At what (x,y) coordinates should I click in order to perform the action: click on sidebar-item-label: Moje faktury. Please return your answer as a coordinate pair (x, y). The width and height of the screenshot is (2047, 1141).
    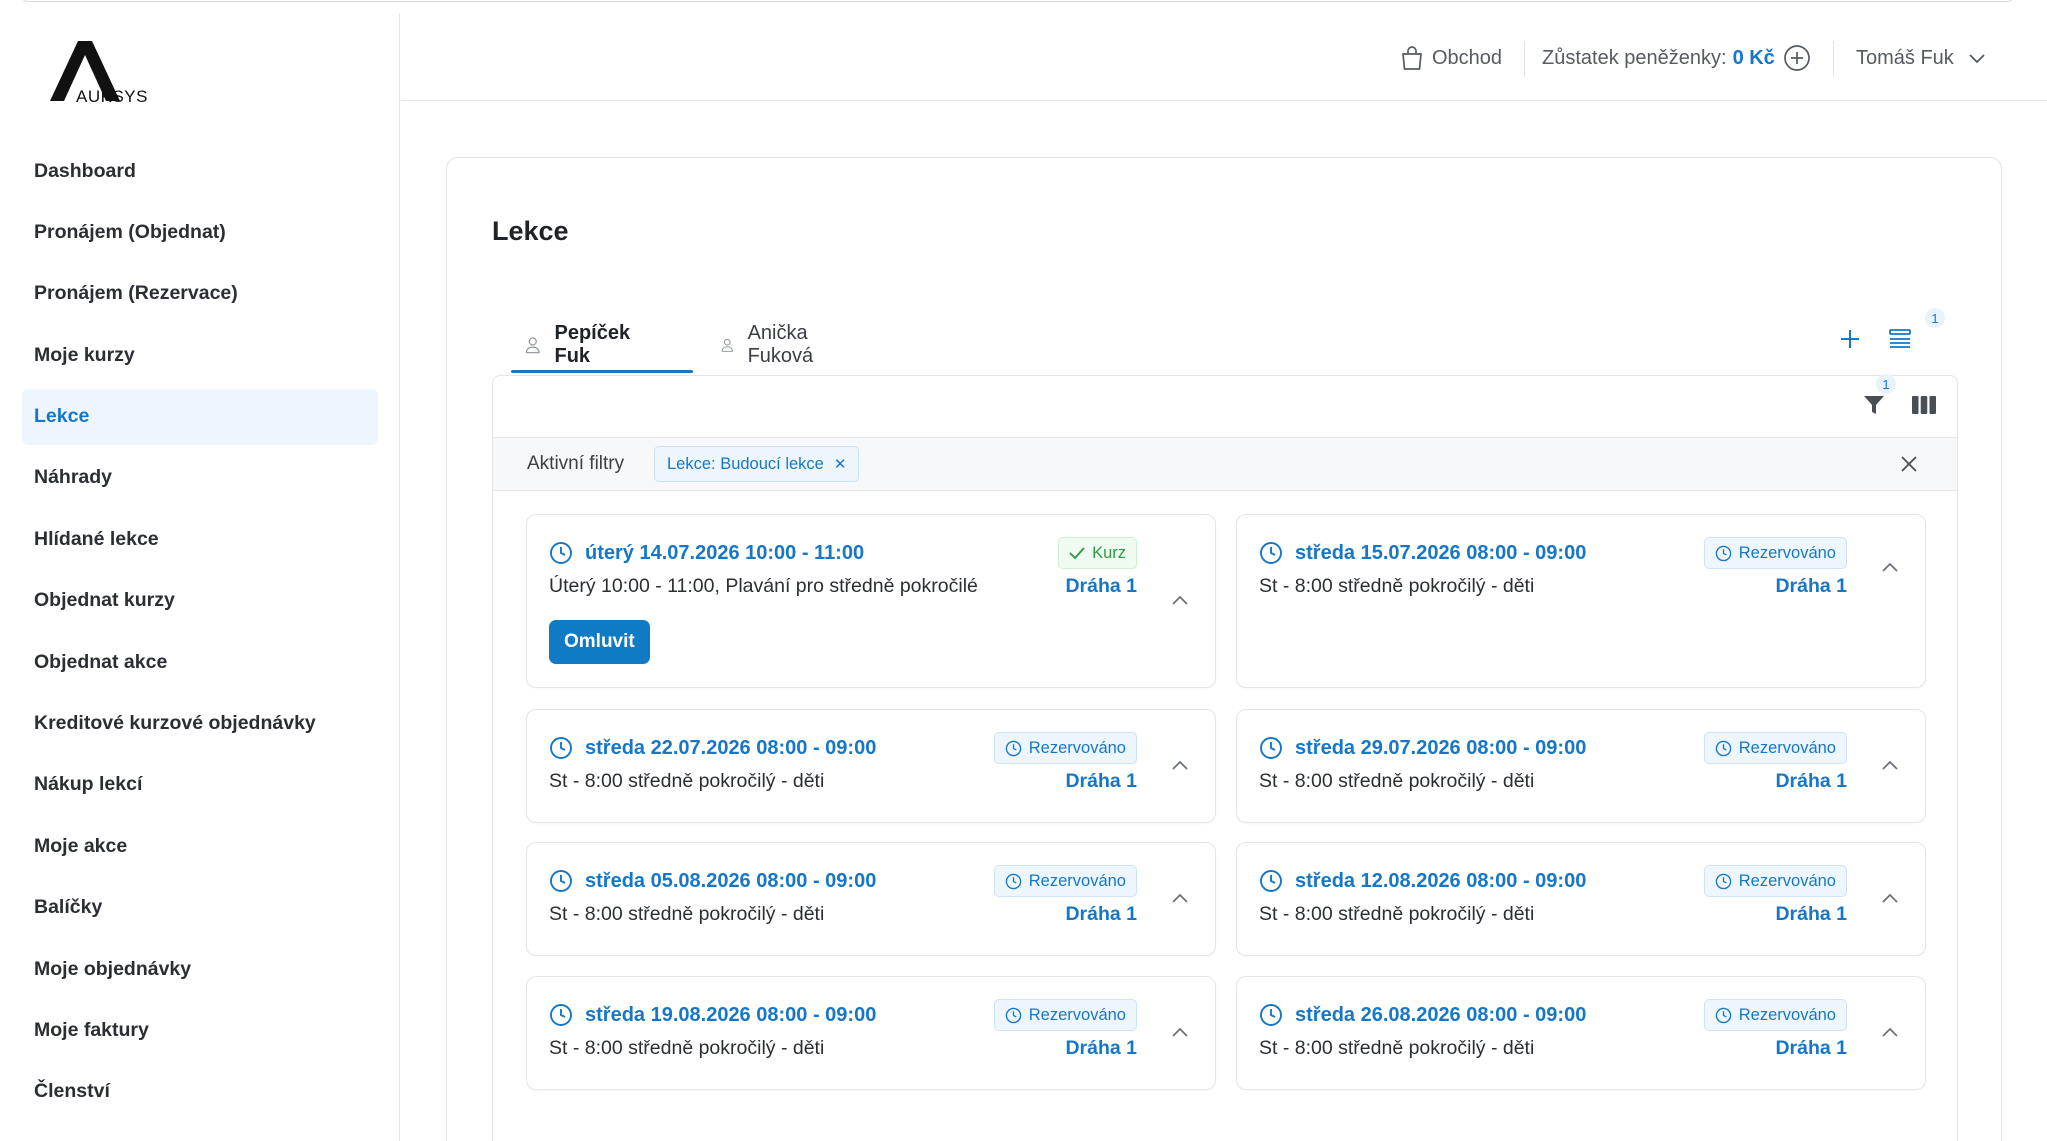
    Looking at the image, I should click on (91, 1029).